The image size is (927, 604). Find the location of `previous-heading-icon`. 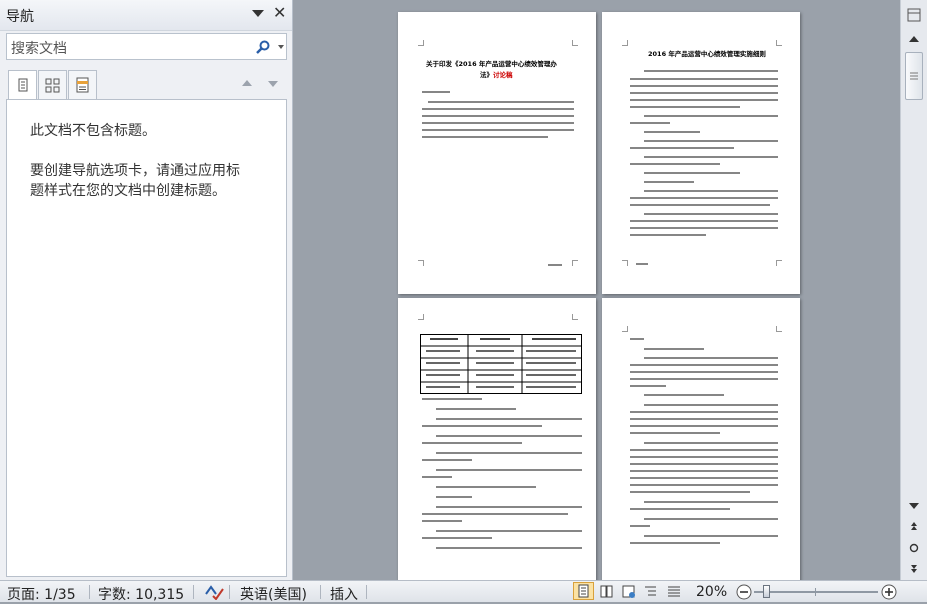

previous-heading-icon is located at coordinates (247, 83).